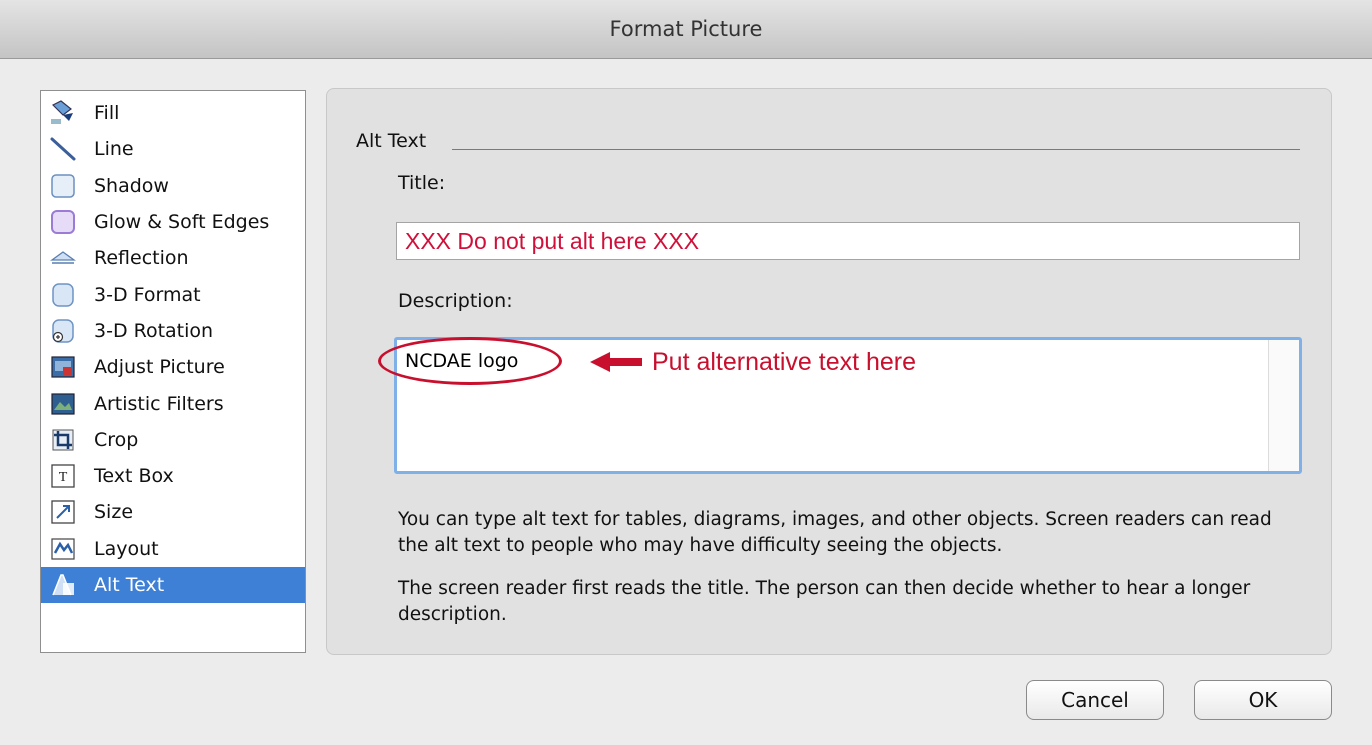 This screenshot has height=745, width=1372. What do you see at coordinates (134, 476) in the screenshot?
I see `sidebar-item-label: Text Box` at bounding box center [134, 476].